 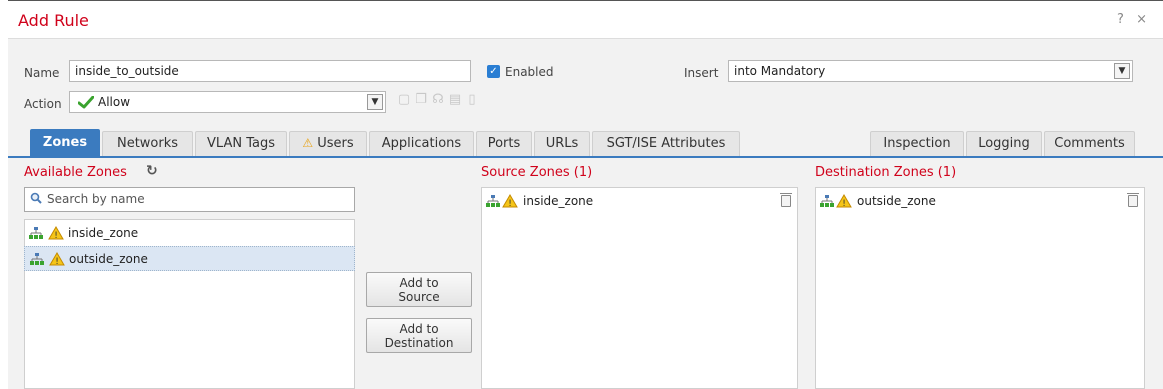 I want to click on user-search-icon: ☊, so click(x=438, y=100).